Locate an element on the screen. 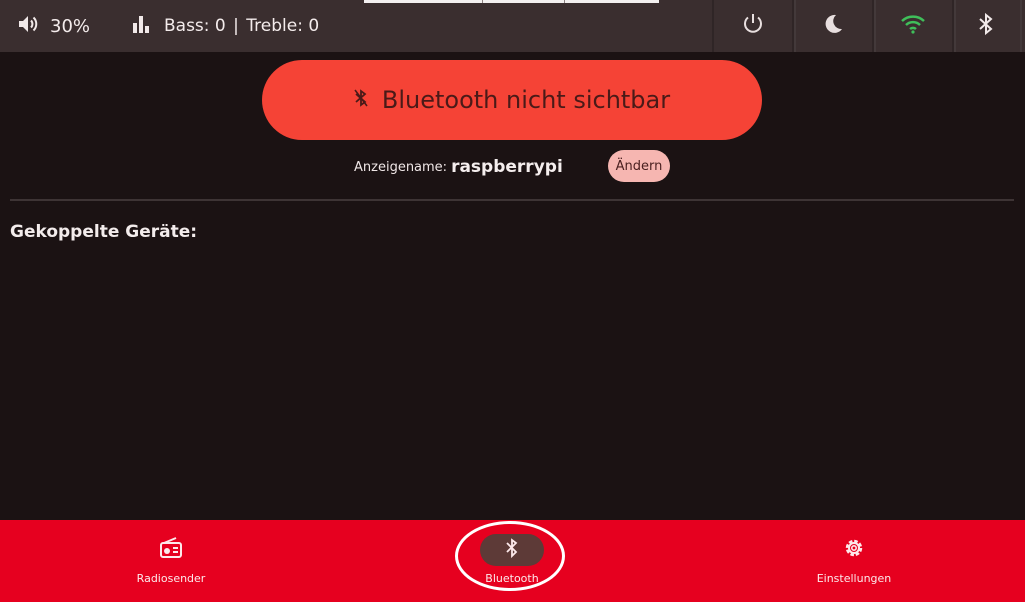 The height and width of the screenshot is (602, 1025). nav-label-einstellungen: Einstellungen is located at coordinates (854, 578).